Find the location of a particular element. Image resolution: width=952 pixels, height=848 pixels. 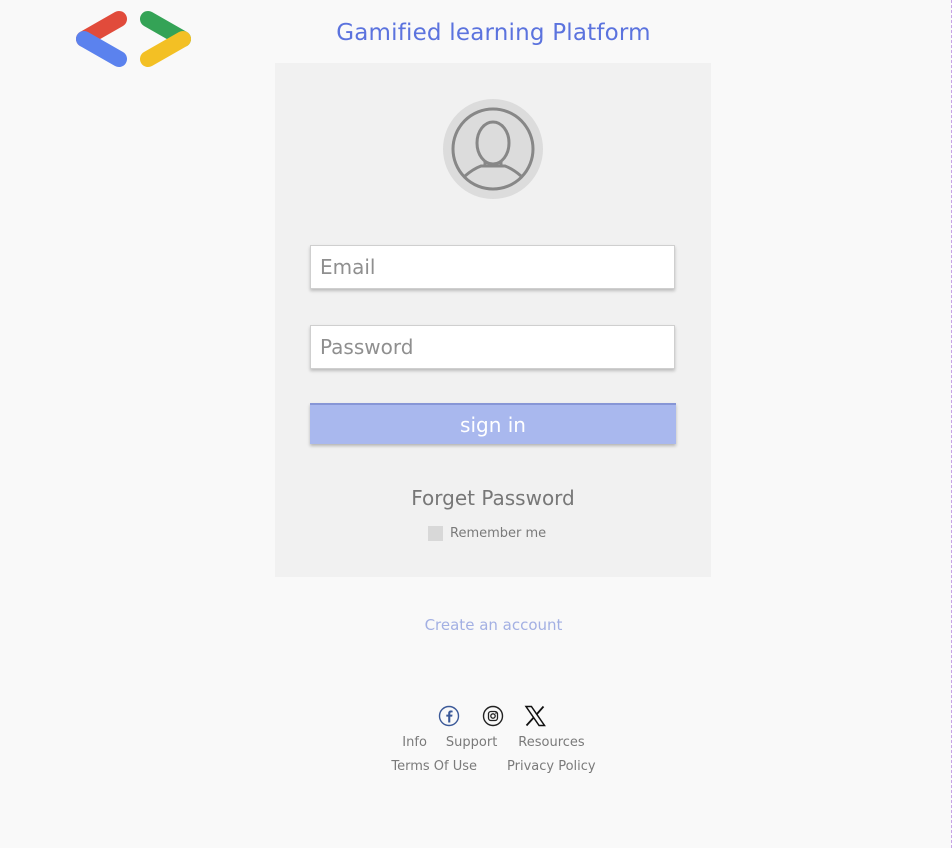

footer-link-privacy-policy: Privacy Policy is located at coordinates (551, 766).